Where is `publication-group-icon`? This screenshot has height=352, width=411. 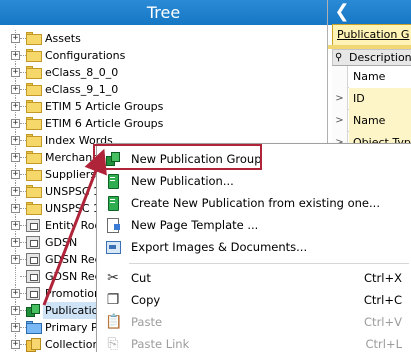
publication-group-icon is located at coordinates (34, 310).